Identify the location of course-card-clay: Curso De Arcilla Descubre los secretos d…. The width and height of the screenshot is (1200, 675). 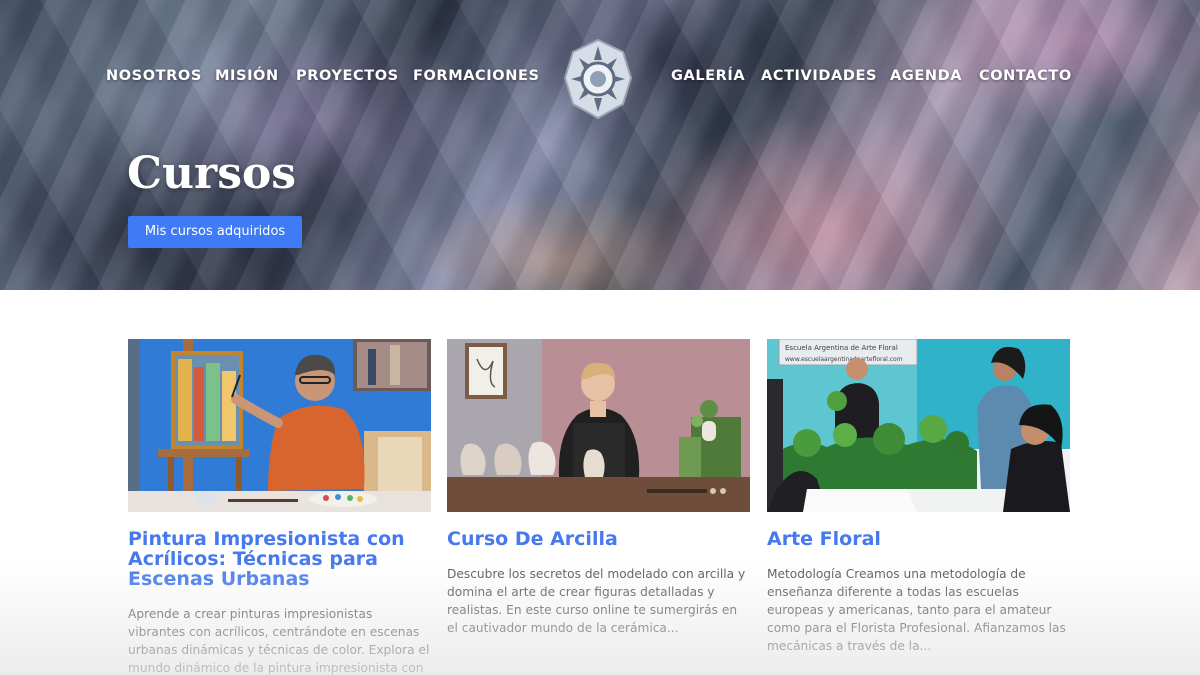
(598, 488).